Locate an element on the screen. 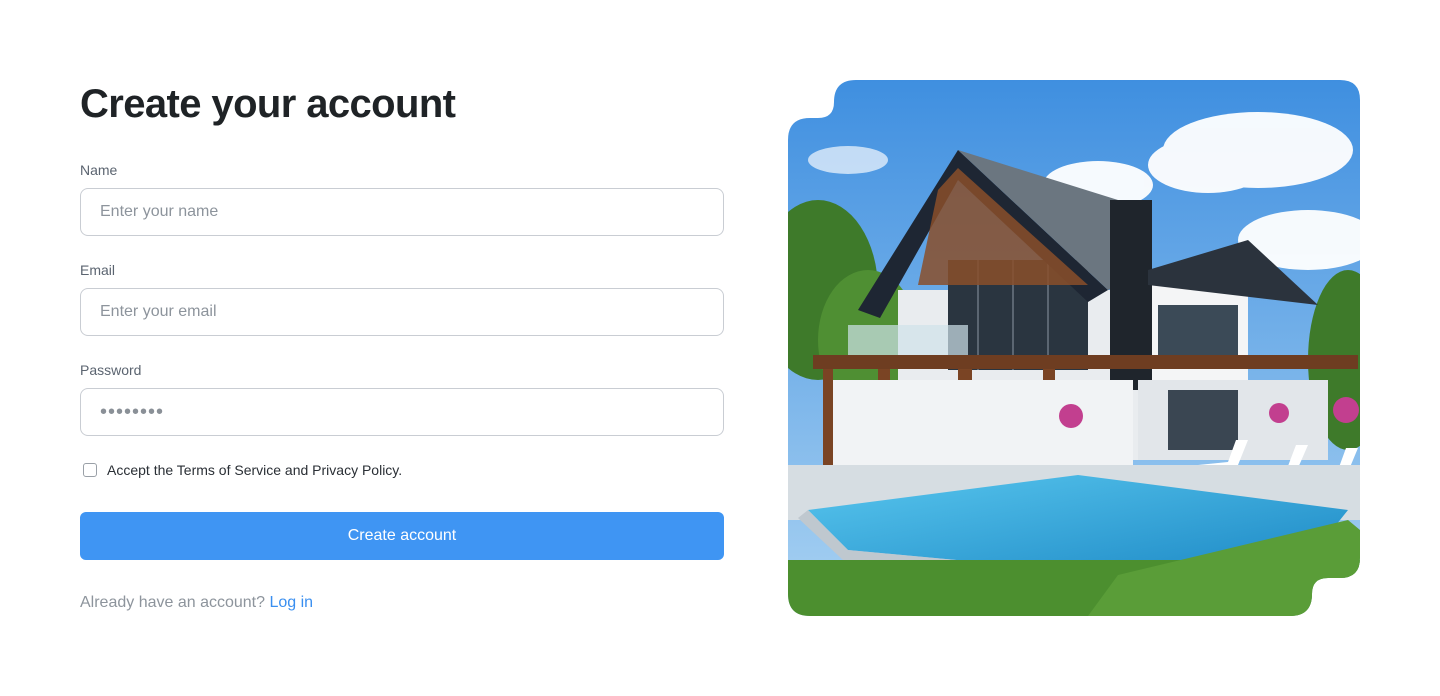 This screenshot has height=696, width=1440. email-field-group: Email is located at coordinates (402, 298).